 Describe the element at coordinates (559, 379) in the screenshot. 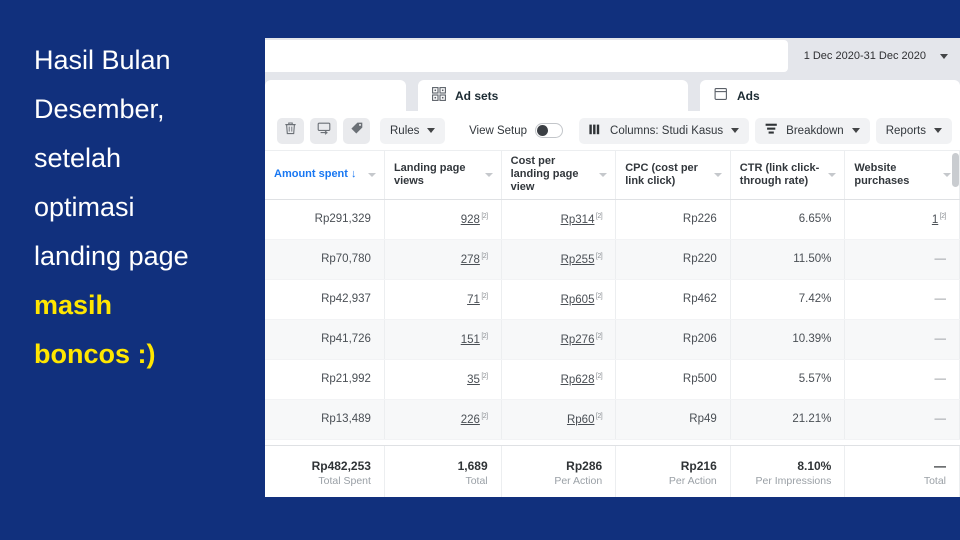

I see `cell-cost-per-landing-page-view: Rp628 [2]` at that location.